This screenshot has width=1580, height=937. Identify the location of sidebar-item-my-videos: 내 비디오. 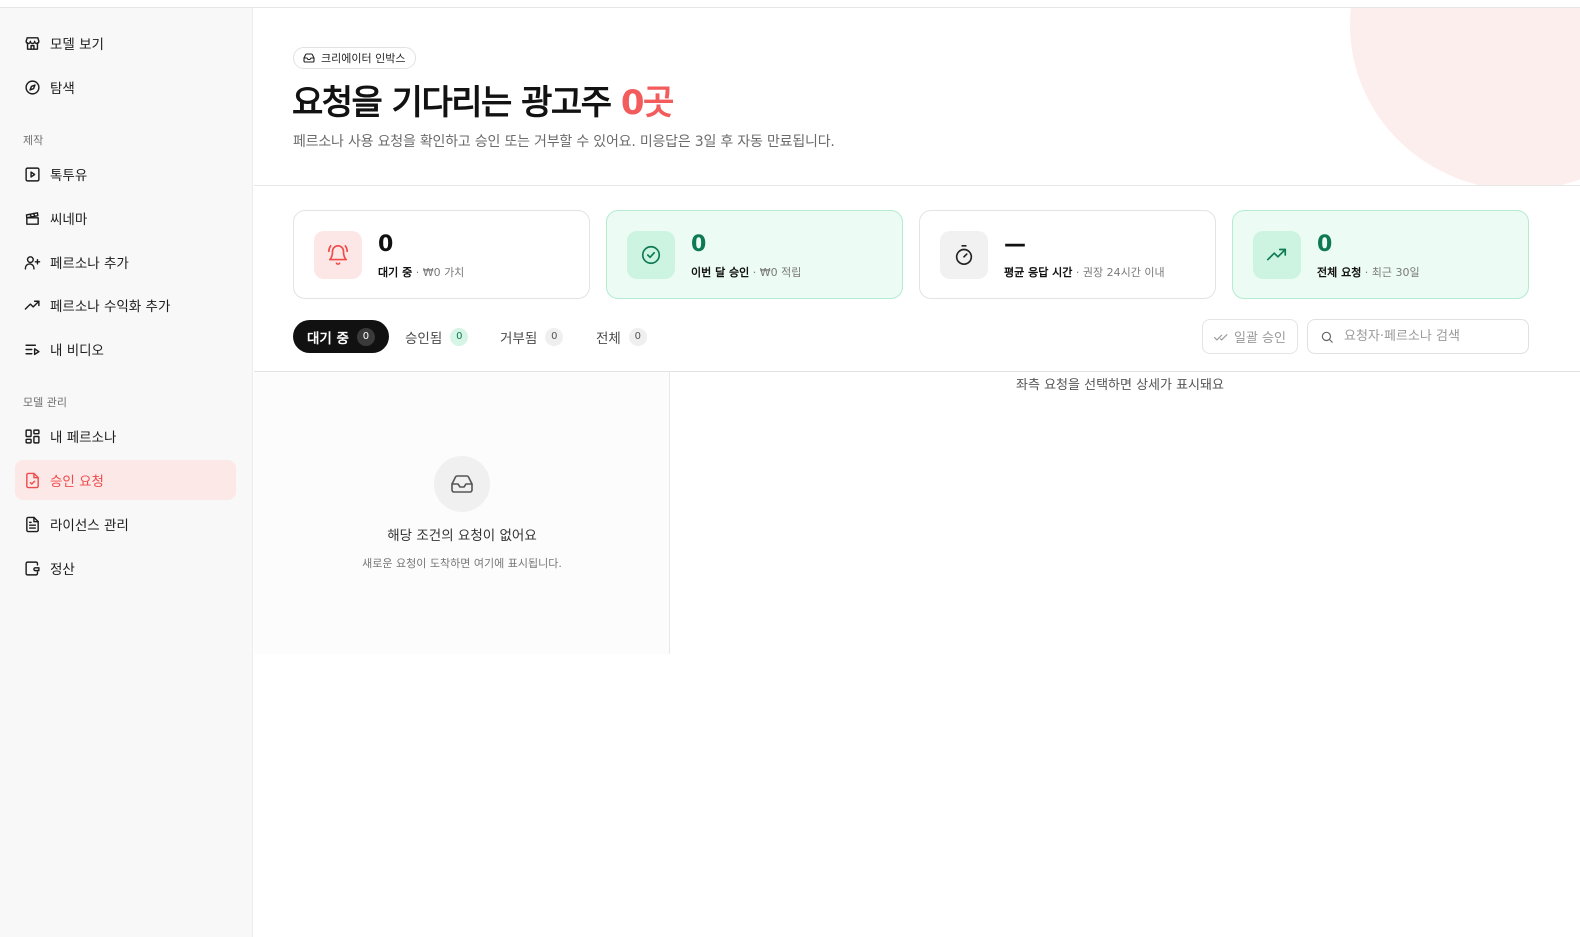
(125, 349).